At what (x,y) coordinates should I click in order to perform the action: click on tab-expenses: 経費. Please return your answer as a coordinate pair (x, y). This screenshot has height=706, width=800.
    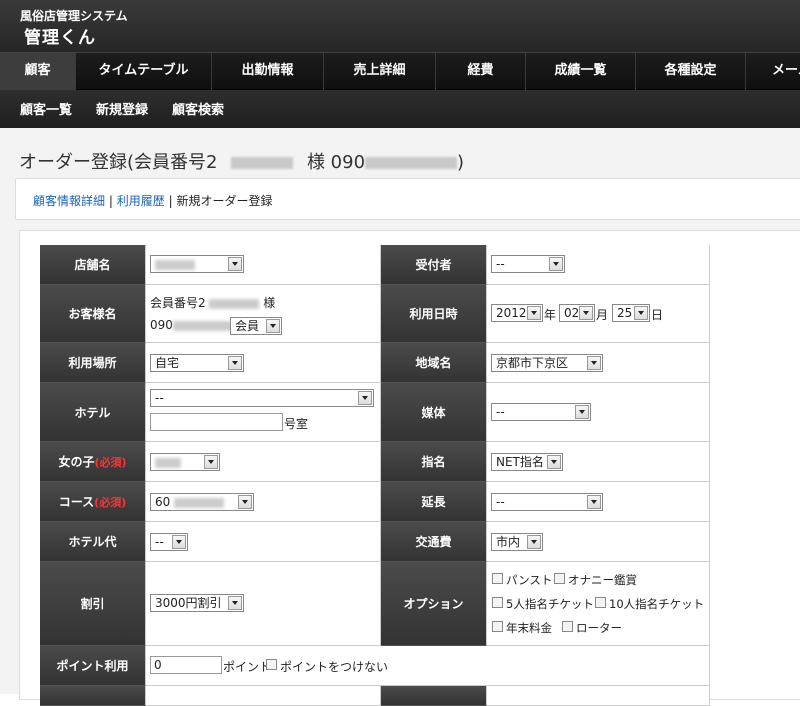
    Looking at the image, I should click on (481, 71).